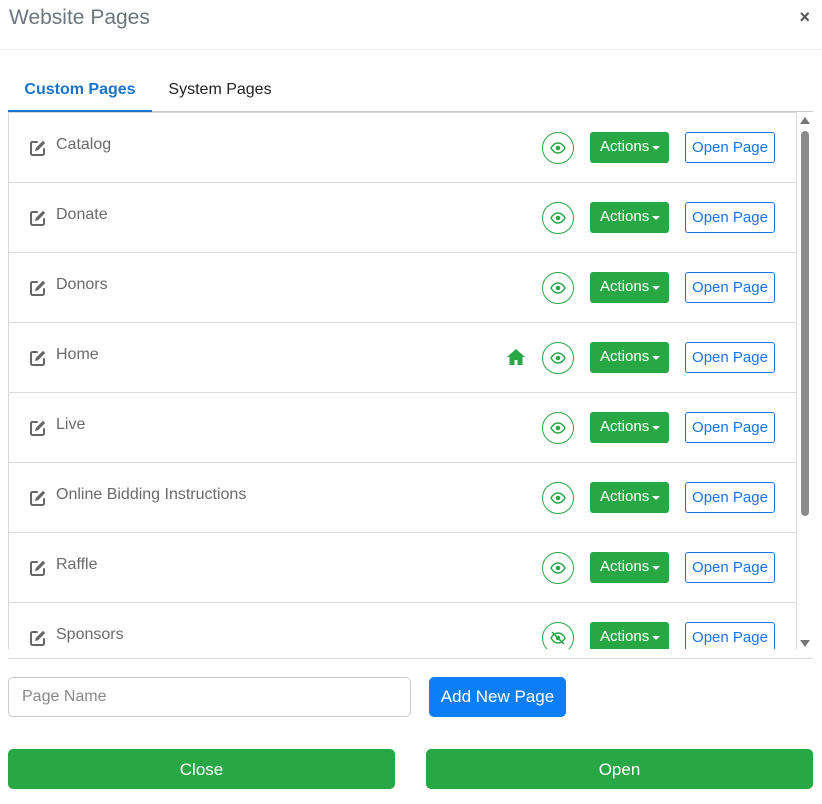  What do you see at coordinates (410, 658) in the screenshot?
I see `divider` at bounding box center [410, 658].